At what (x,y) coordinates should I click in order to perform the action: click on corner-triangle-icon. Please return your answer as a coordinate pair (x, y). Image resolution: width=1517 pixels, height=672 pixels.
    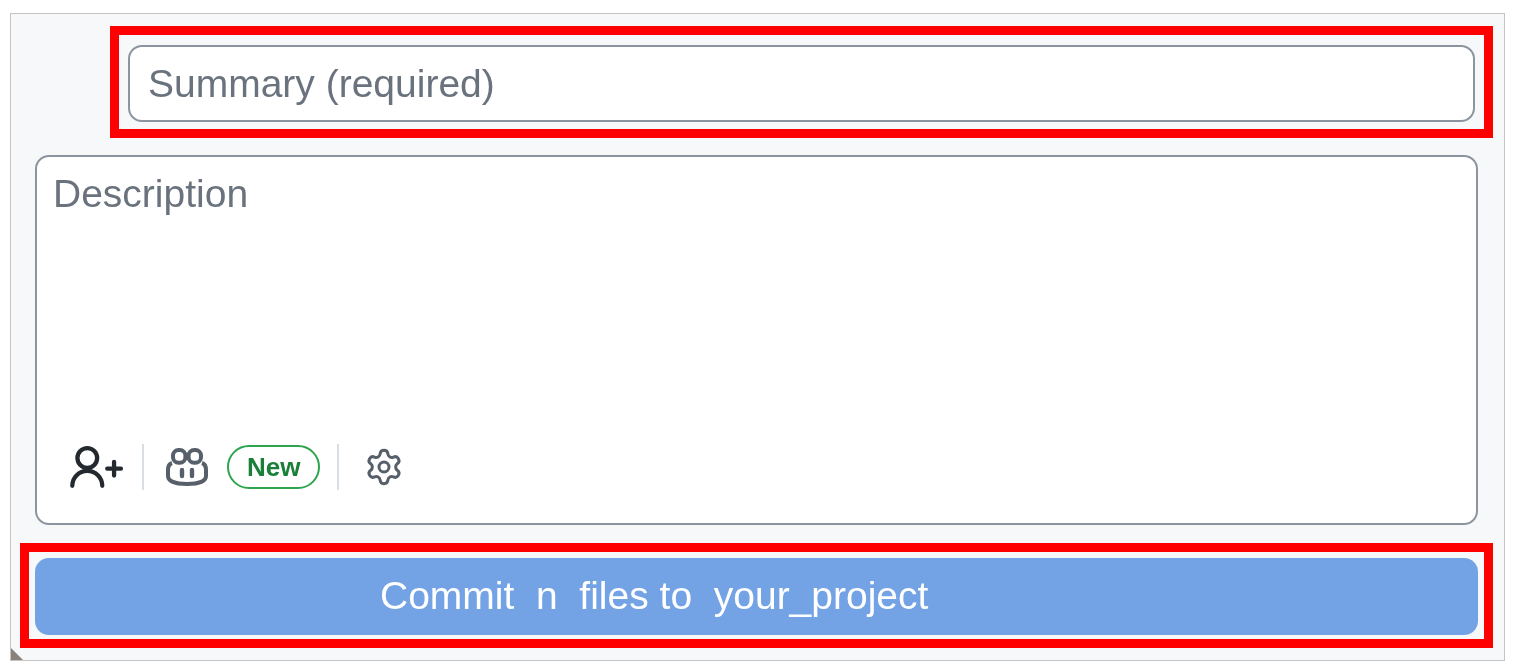
    Looking at the image, I should click on (17, 654).